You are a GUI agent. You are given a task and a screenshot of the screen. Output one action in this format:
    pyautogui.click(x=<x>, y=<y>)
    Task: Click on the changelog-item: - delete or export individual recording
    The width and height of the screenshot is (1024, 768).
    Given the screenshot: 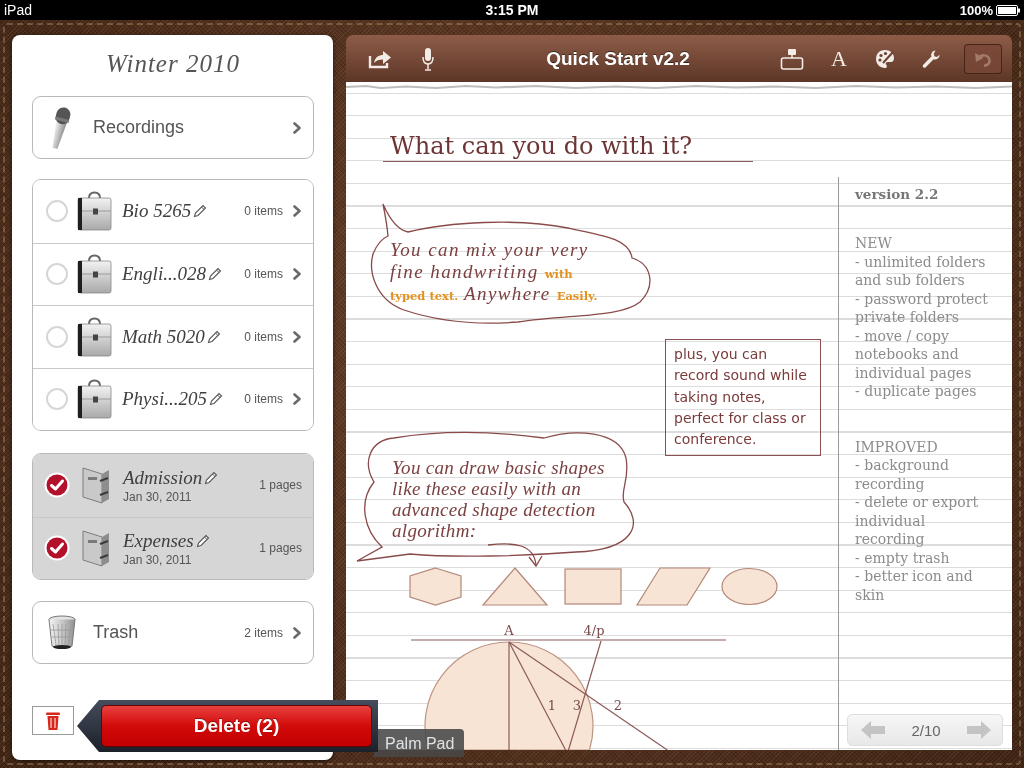 What is the action you would take?
    pyautogui.click(x=917, y=521)
    